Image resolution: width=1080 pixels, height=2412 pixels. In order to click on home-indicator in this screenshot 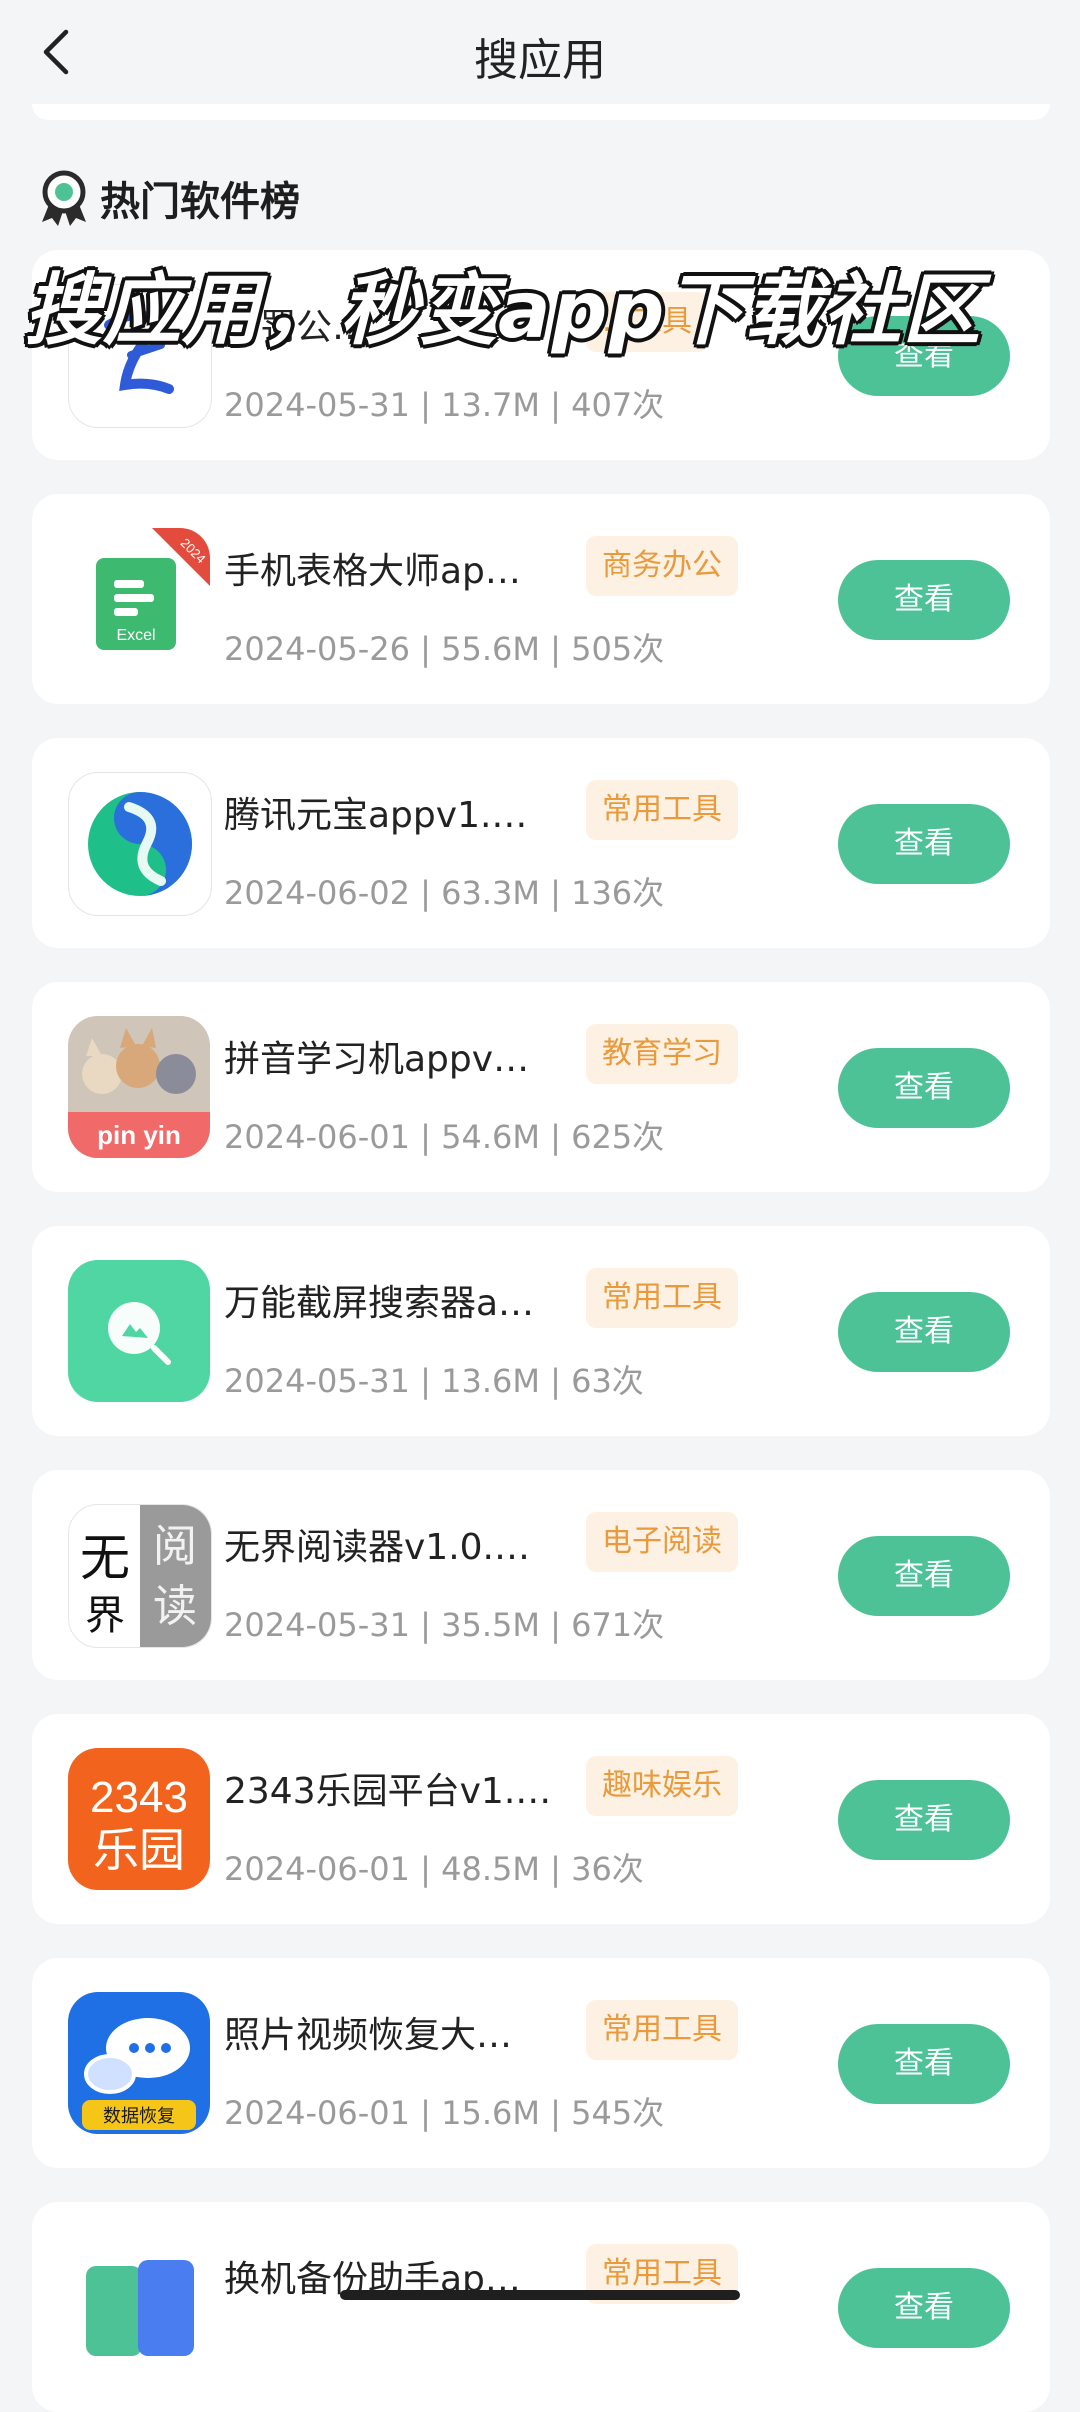, I will do `click(540, 2295)`.